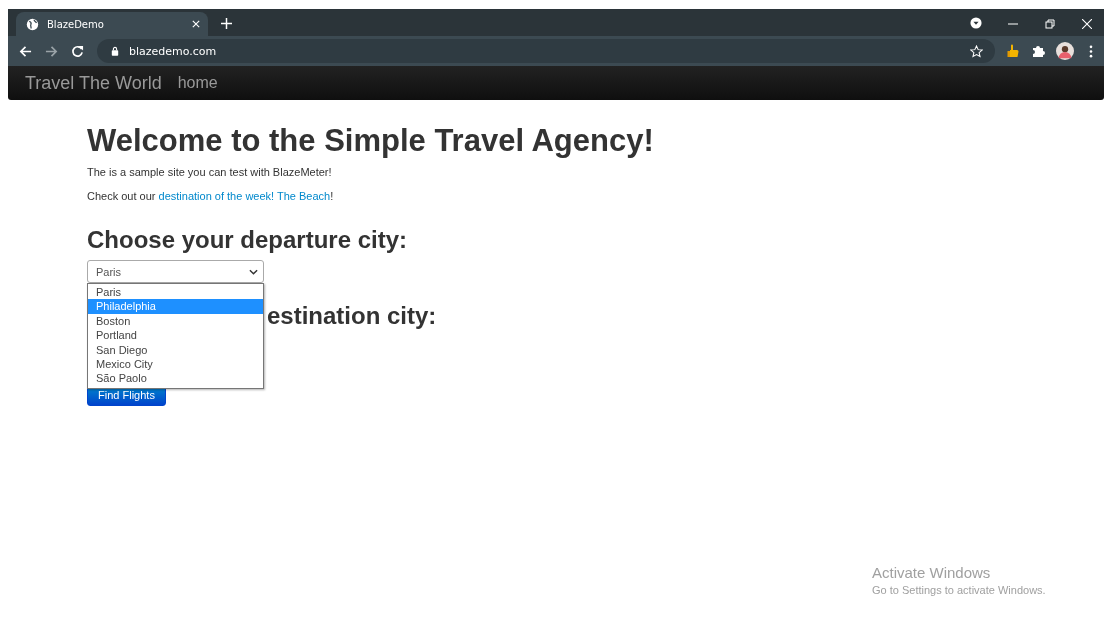 This screenshot has height=620, width=1104. I want to click on back-icon, so click(25, 51).